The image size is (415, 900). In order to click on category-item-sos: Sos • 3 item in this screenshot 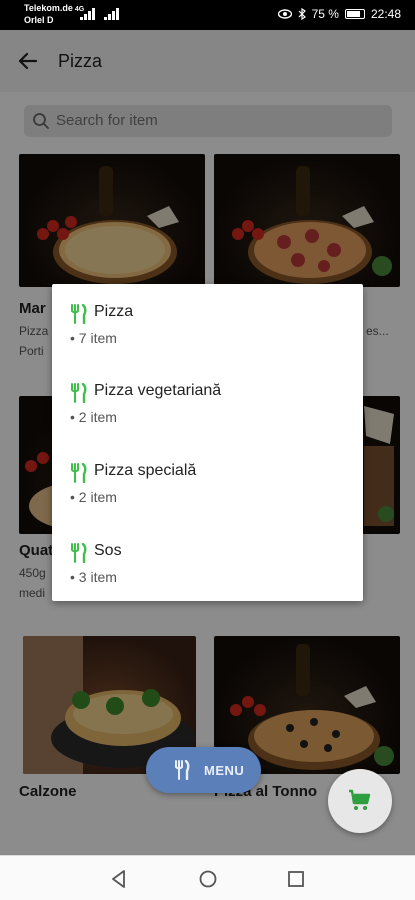, I will do `click(210, 571)`.